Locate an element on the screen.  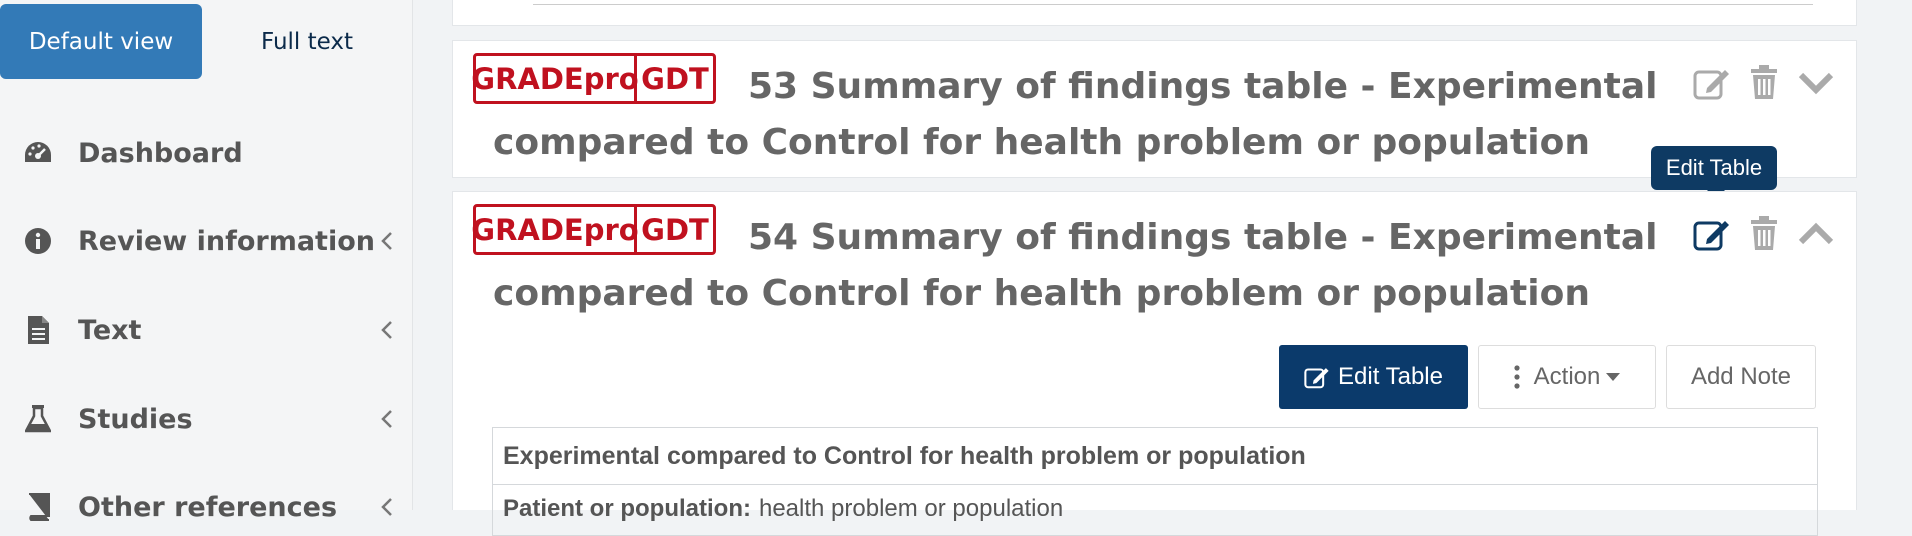
dashboard-icon is located at coordinates (38, 153).